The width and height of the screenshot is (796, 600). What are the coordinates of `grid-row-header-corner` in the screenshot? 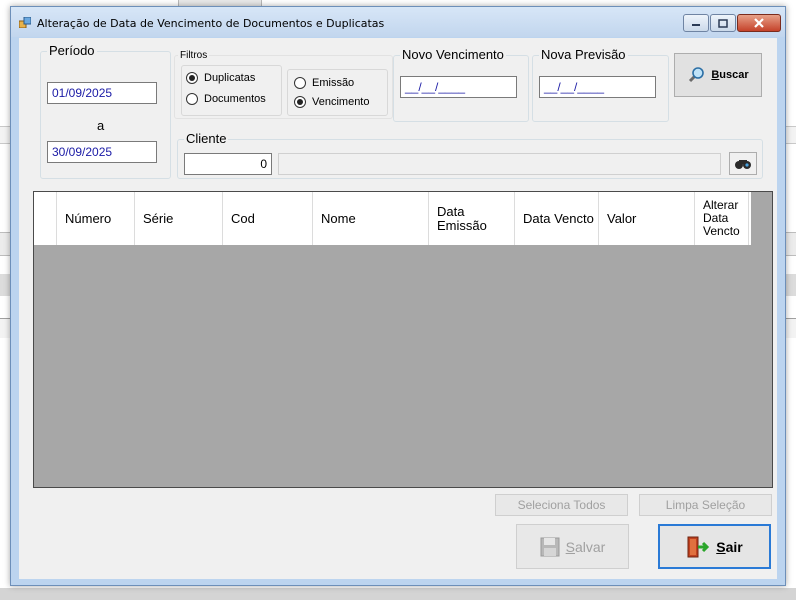 It's located at (45, 218).